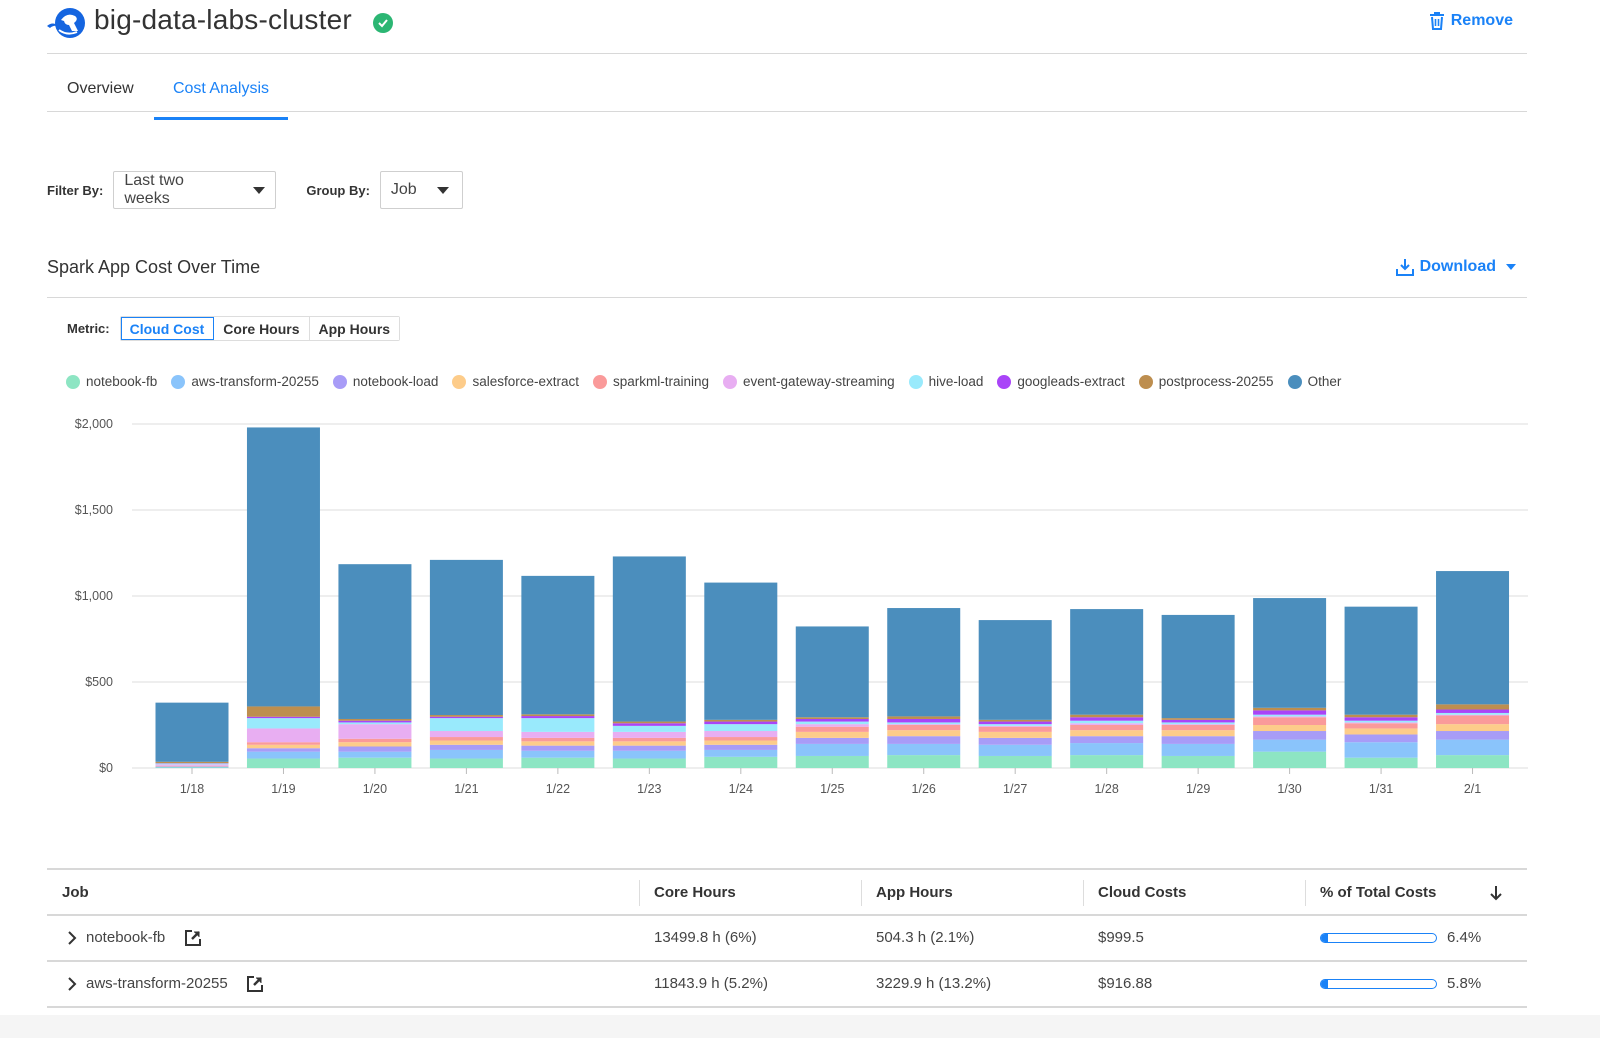 Image resolution: width=1600 pixels, height=1038 pixels. I want to click on legend-item: event-gateway-streaming, so click(809, 381).